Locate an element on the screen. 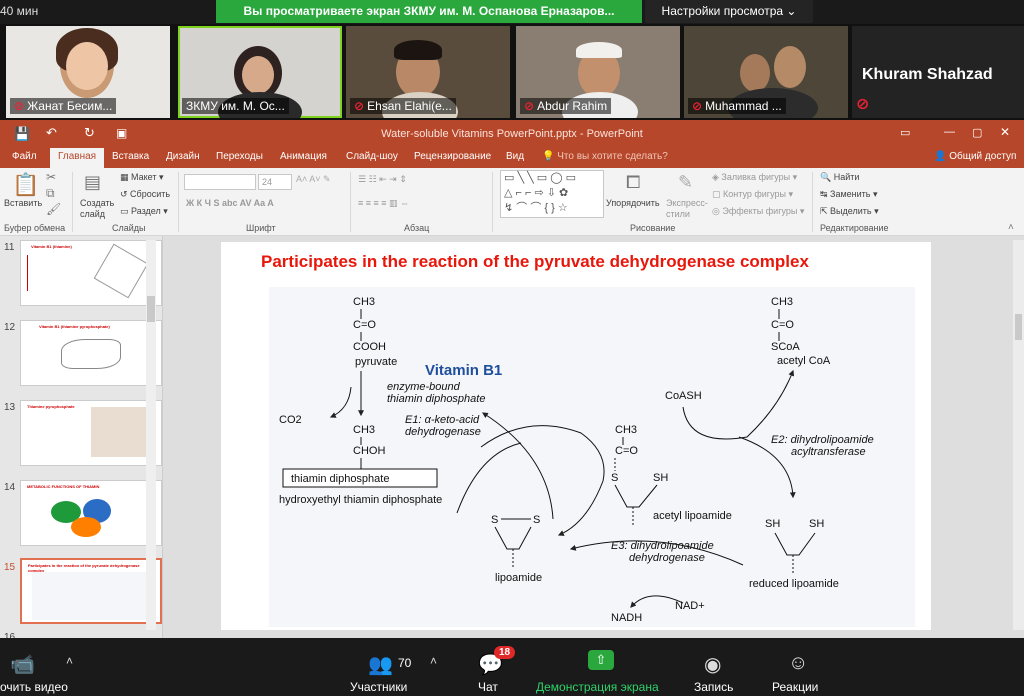  thumb-number: 11 is located at coordinates (9, 247).